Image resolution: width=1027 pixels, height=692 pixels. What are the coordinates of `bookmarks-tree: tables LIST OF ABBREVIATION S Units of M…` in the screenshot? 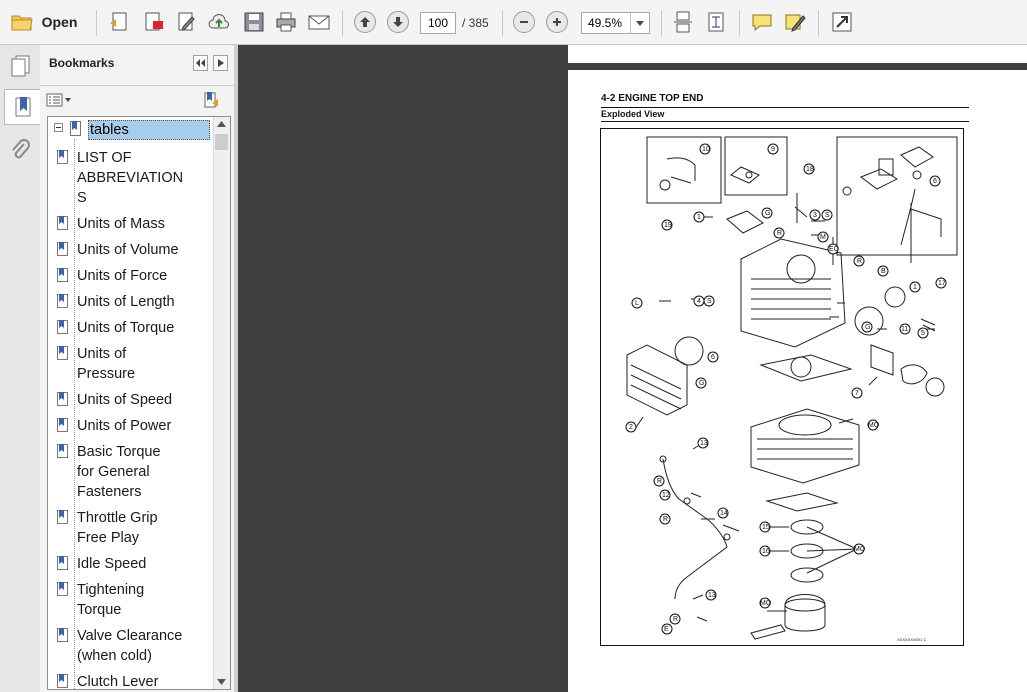 It's located at (139, 403).